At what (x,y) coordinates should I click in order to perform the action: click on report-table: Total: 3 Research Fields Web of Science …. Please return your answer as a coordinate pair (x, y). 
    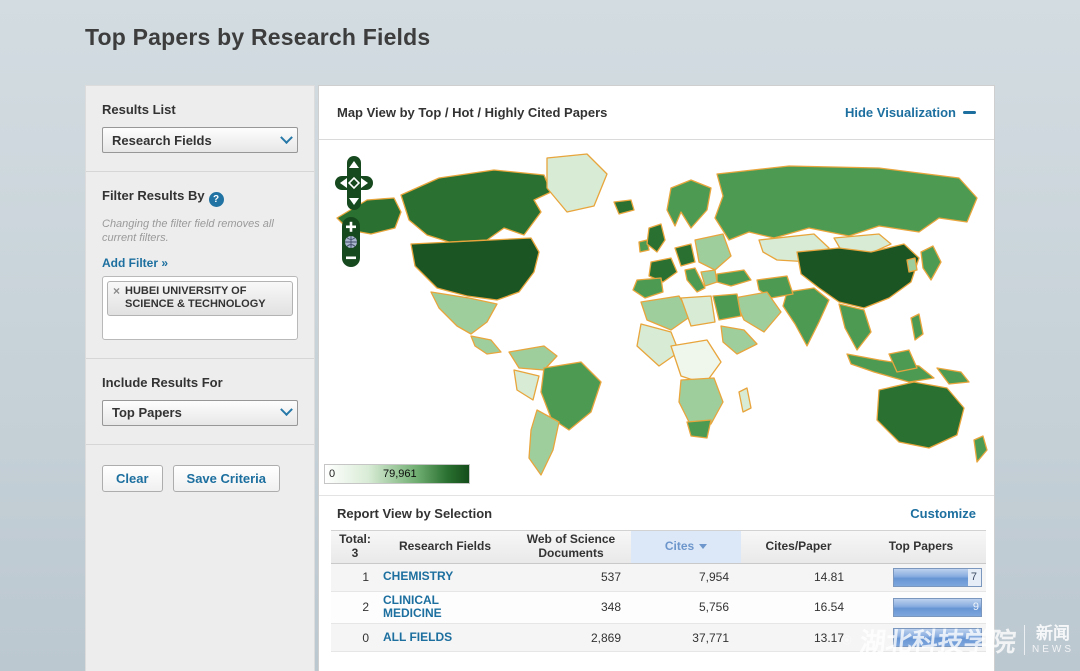
    Looking at the image, I should click on (658, 591).